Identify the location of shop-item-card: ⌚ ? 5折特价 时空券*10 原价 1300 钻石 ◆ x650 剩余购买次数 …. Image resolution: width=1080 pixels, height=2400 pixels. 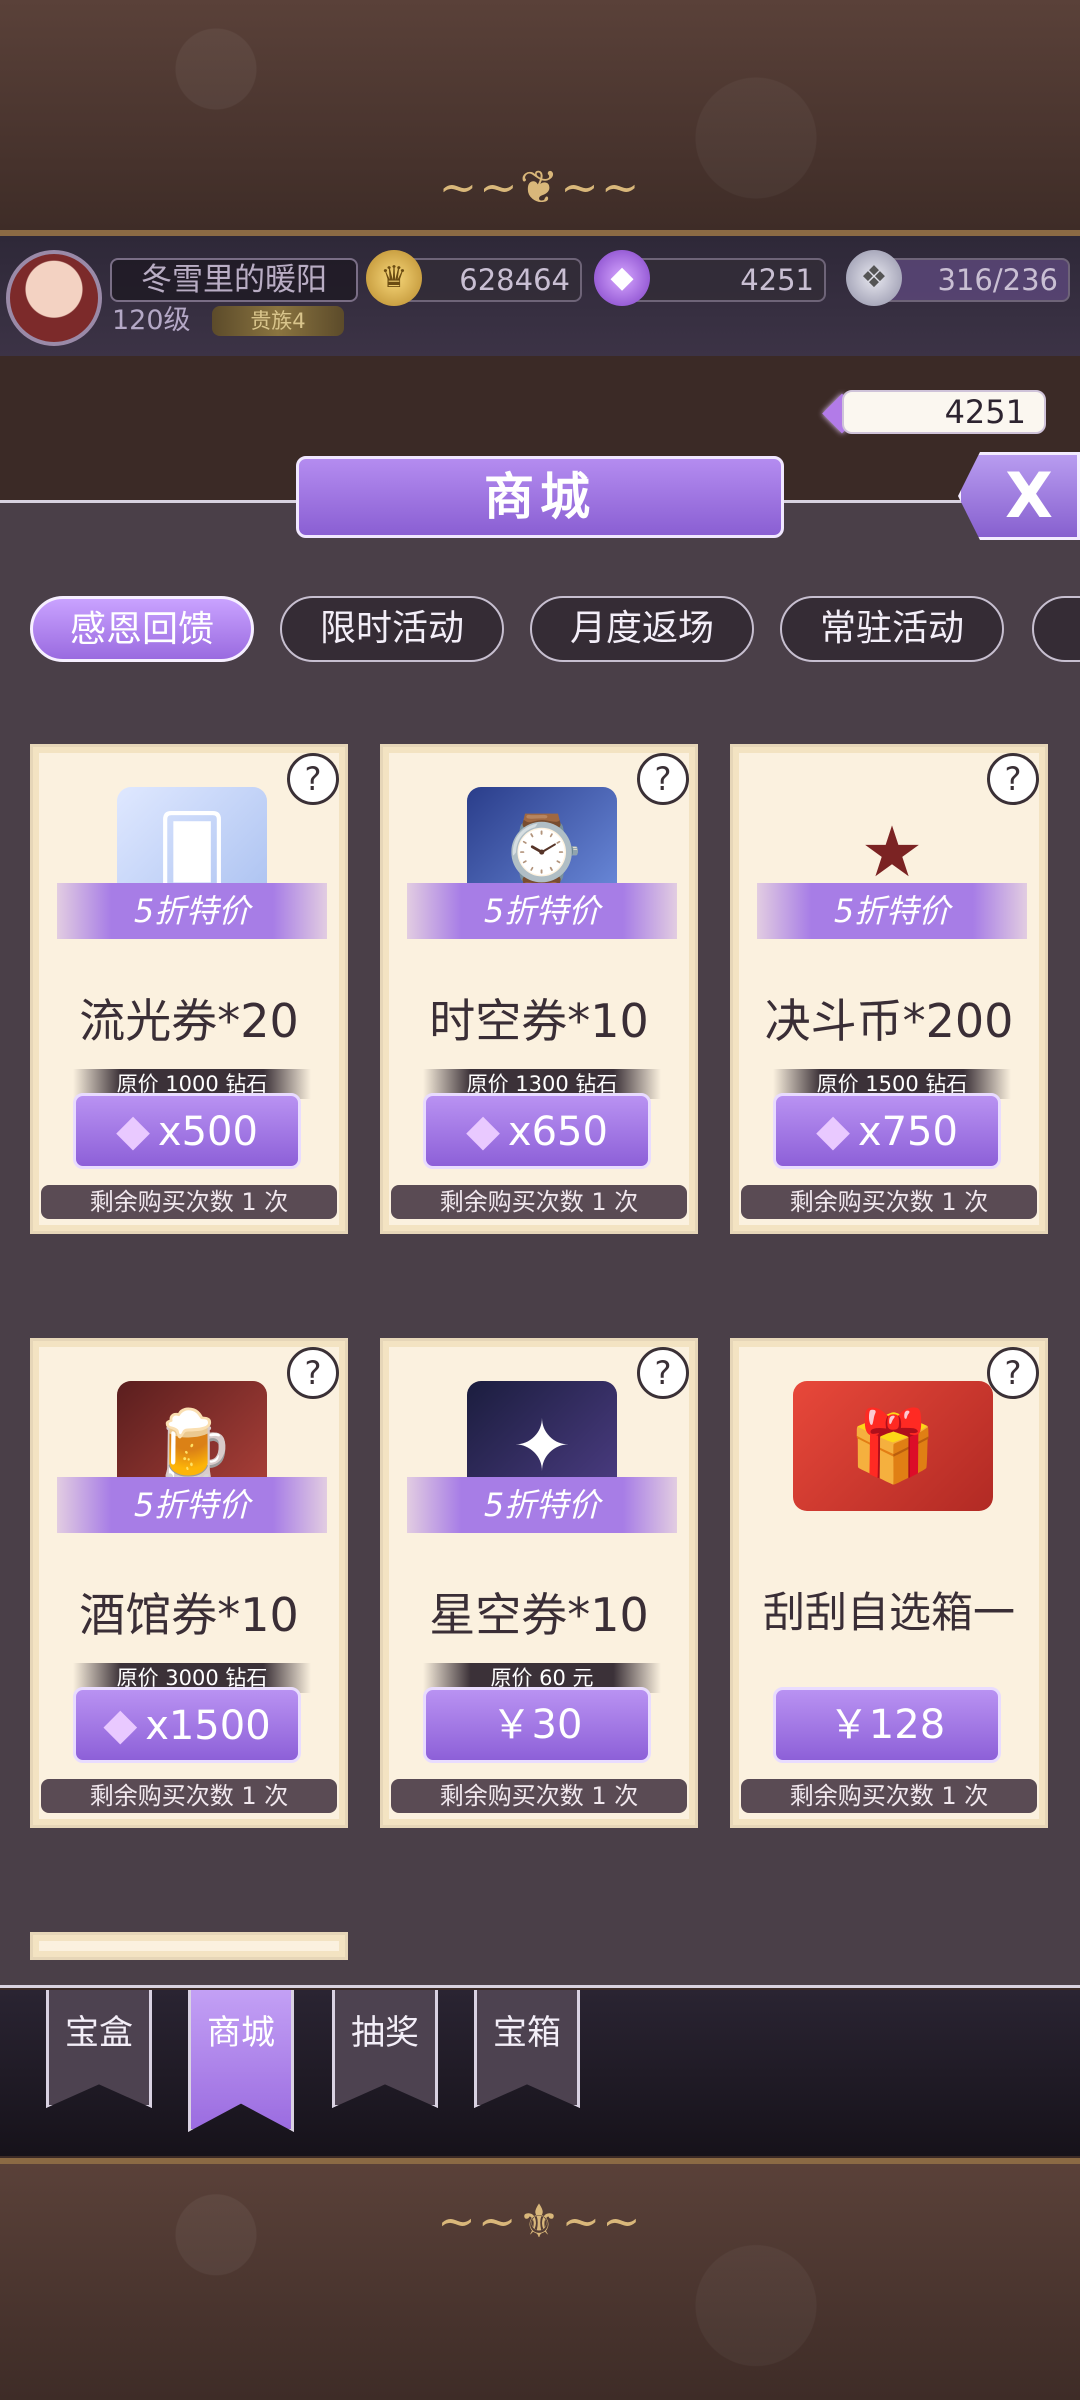
(539, 989).